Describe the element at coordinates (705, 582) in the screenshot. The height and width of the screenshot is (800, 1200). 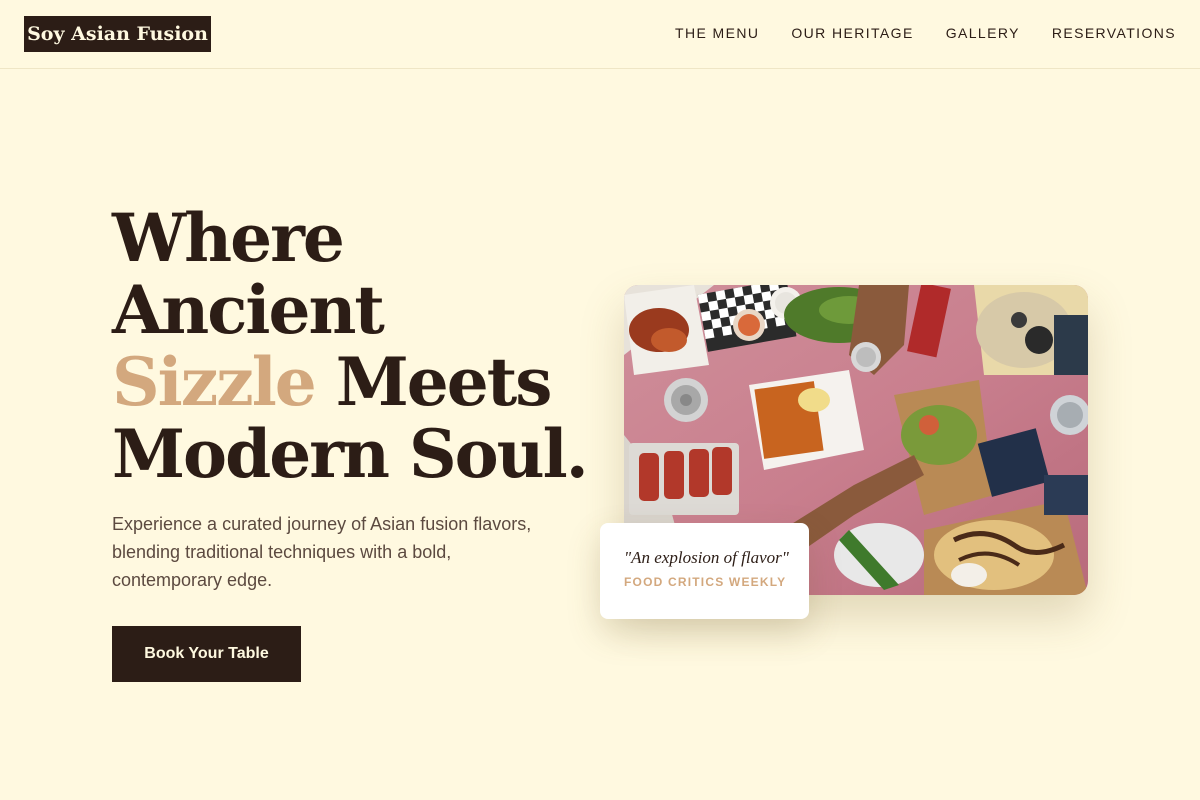
I see `testimonial-source: FOOD CRITICS WEEKLY` at that location.